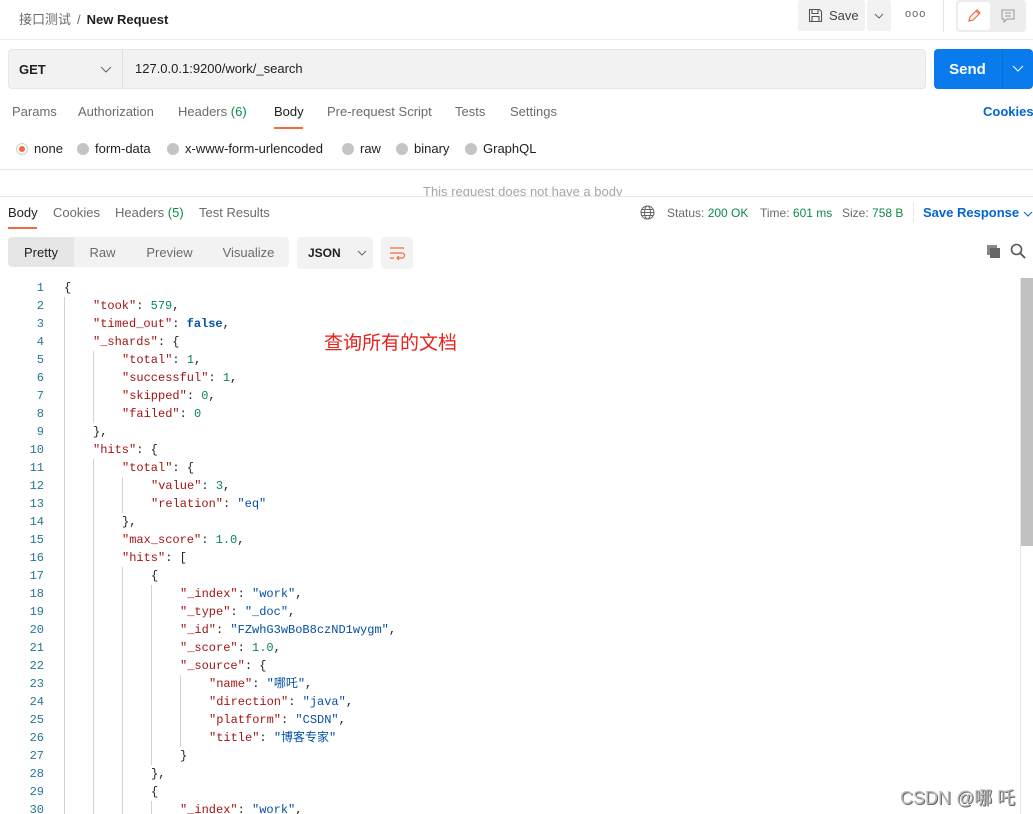 This screenshot has height=814, width=1033. Describe the element at coordinates (533, 111) in the screenshot. I see `tab-settings: Settings` at that location.